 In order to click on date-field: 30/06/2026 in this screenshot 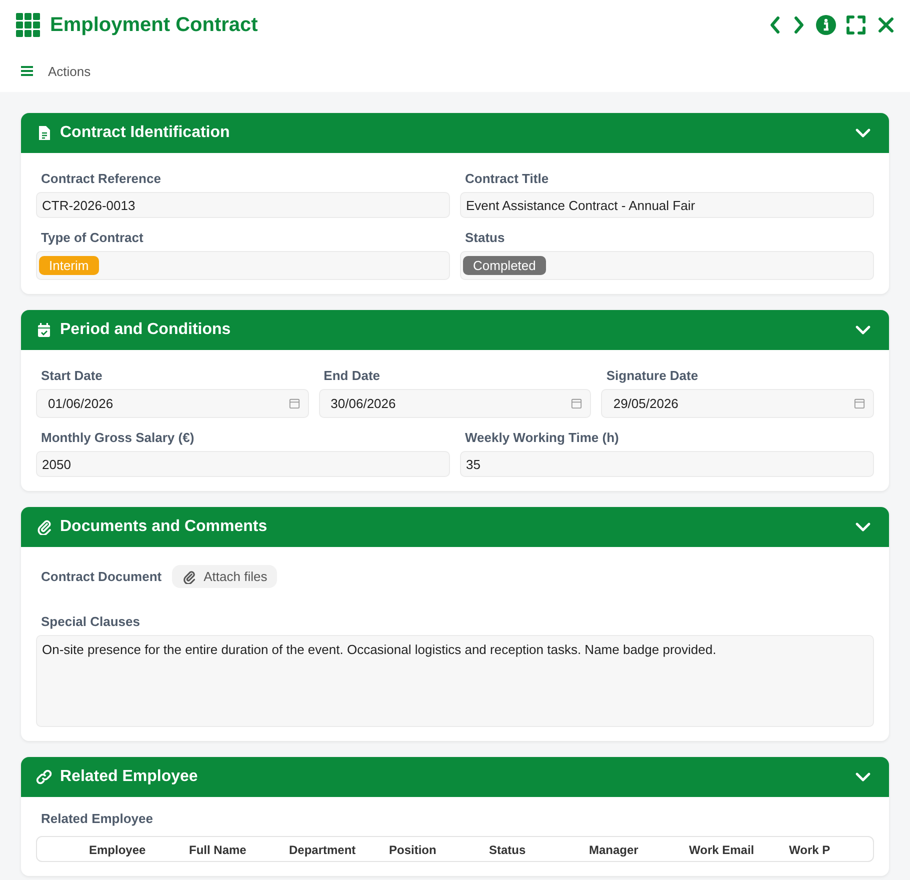, I will do `click(455, 403)`.